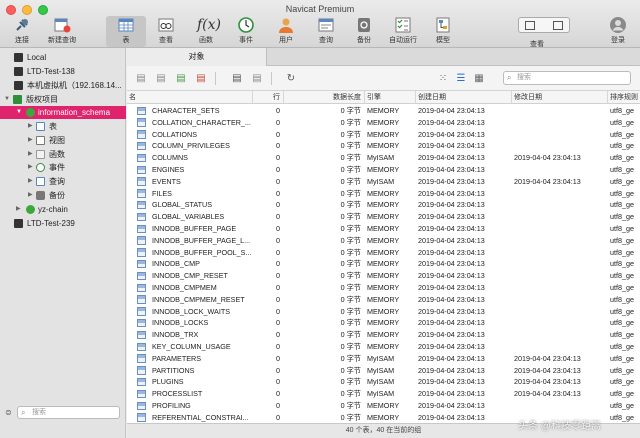  I want to click on cell-size: 0 字节, so click(350, 299).